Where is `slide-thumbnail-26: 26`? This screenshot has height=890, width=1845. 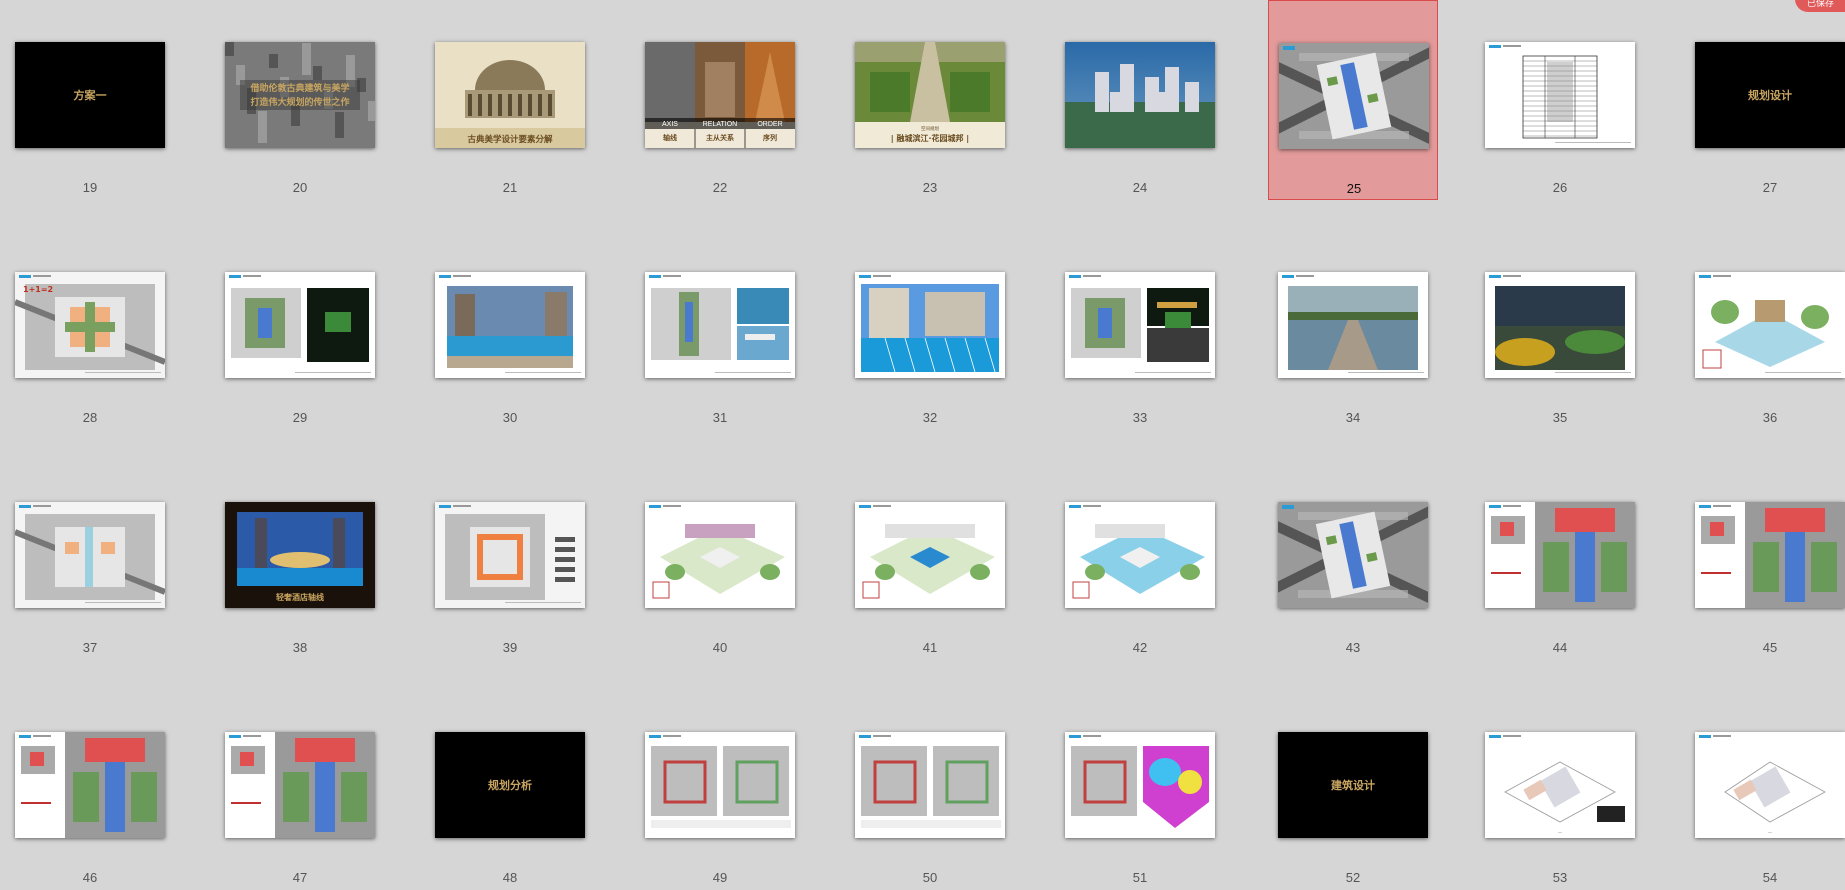
slide-thumbnail-26: 26 is located at coordinates (1555, 100).